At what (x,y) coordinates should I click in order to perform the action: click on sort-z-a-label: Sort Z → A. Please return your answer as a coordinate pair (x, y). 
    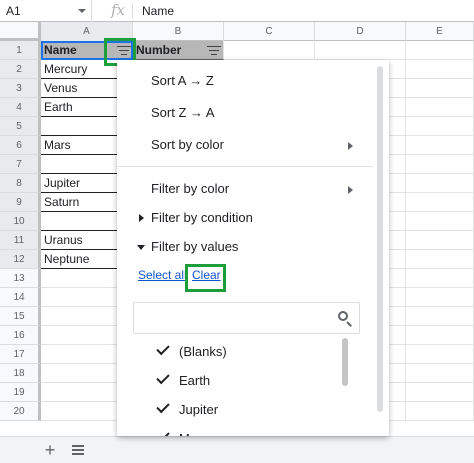
    Looking at the image, I should click on (183, 112).